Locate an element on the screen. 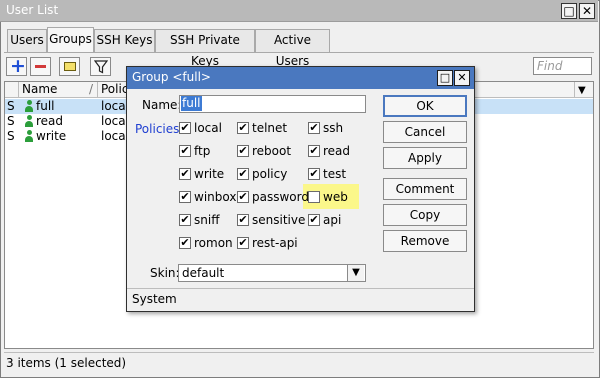 The height and width of the screenshot is (378, 600). funnel-icon is located at coordinates (101, 67).